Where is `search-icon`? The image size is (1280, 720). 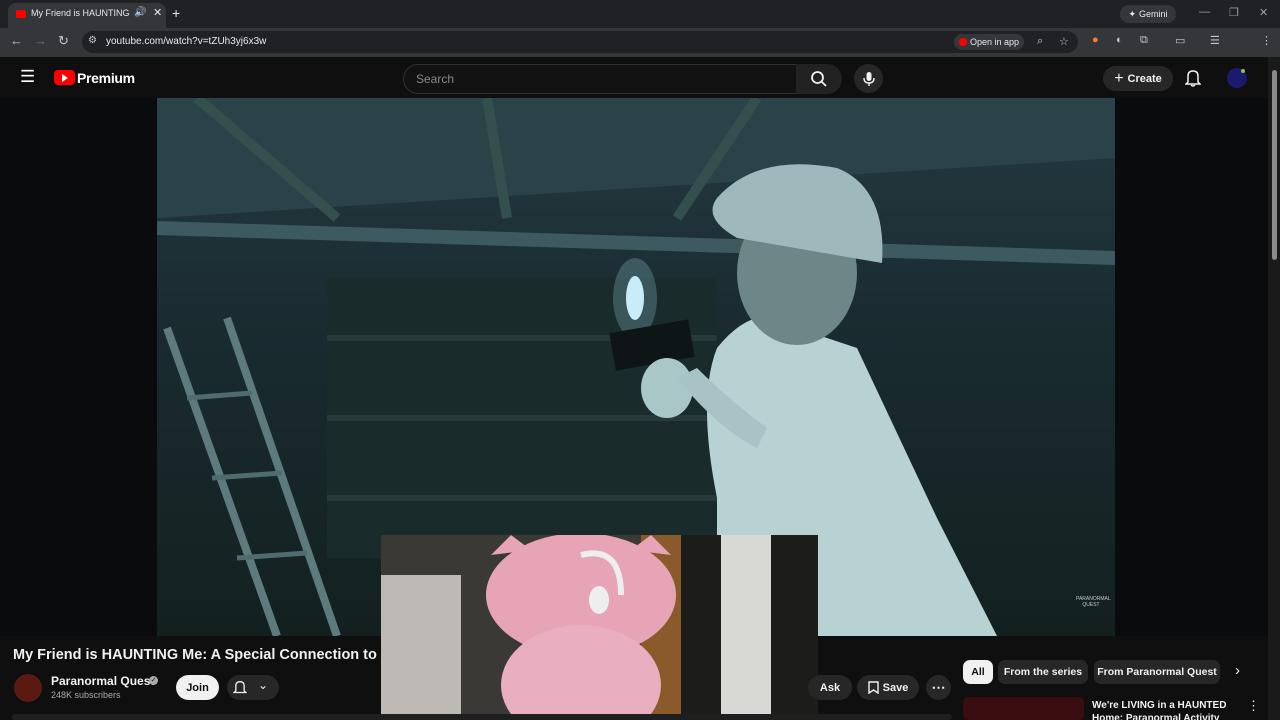 search-icon is located at coordinates (819, 79).